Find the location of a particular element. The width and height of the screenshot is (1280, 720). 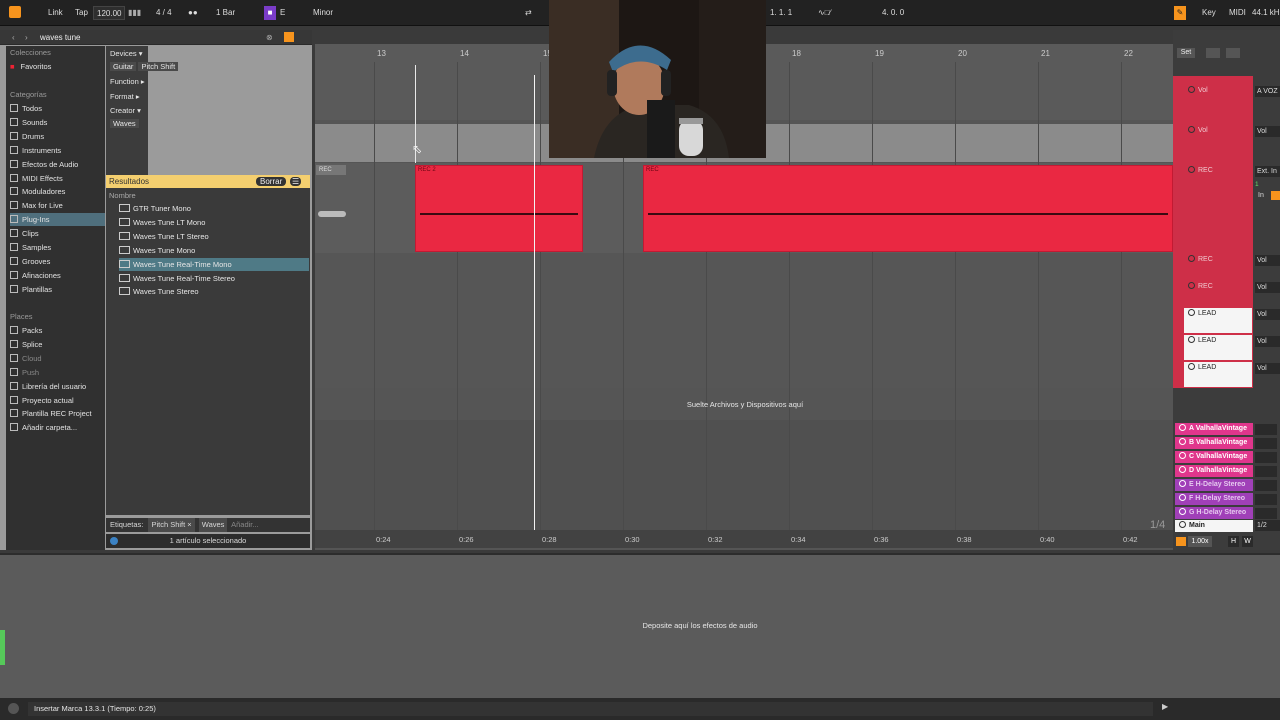

empty-track-lanes is located at coordinates (744, 320).